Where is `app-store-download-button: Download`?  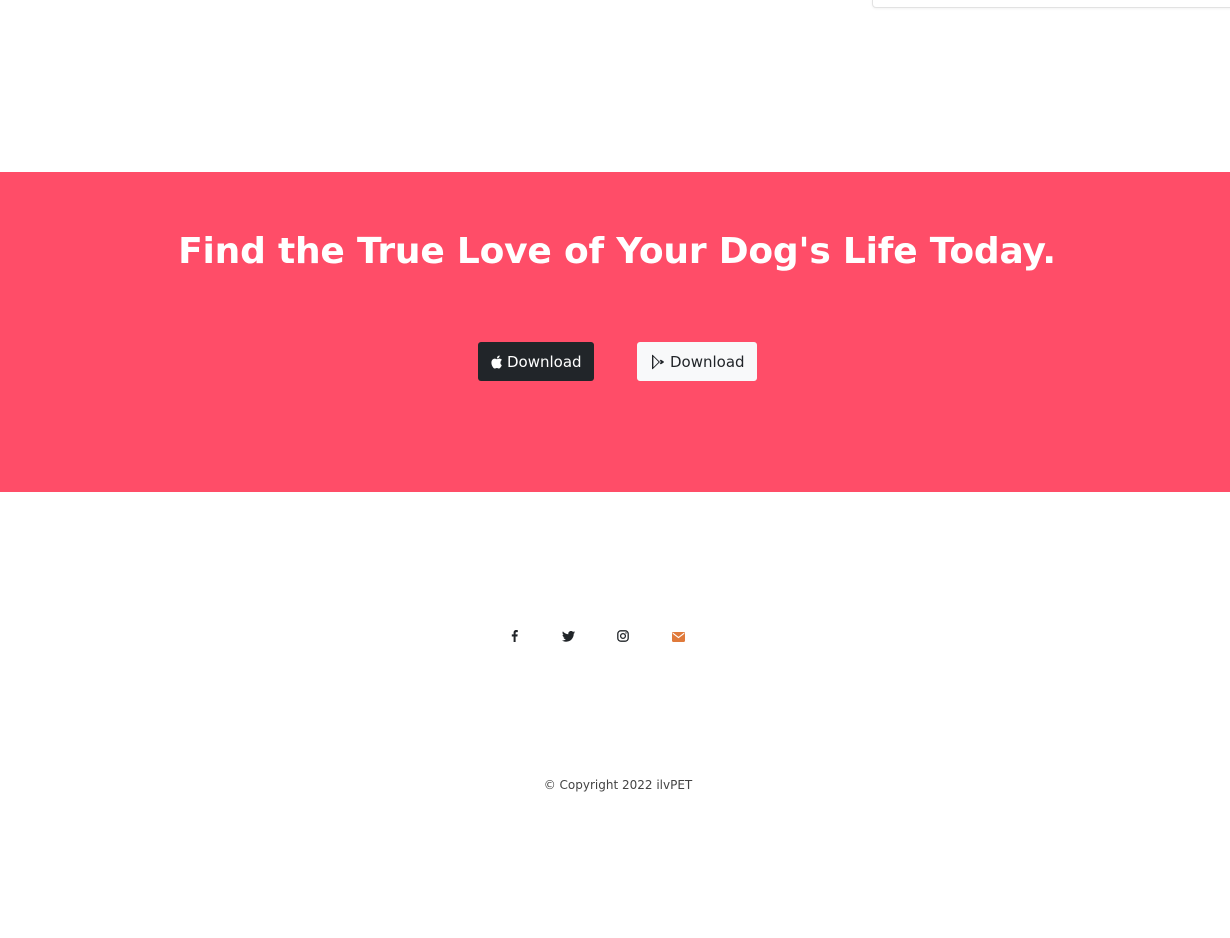 app-store-download-button: Download is located at coordinates (536, 361).